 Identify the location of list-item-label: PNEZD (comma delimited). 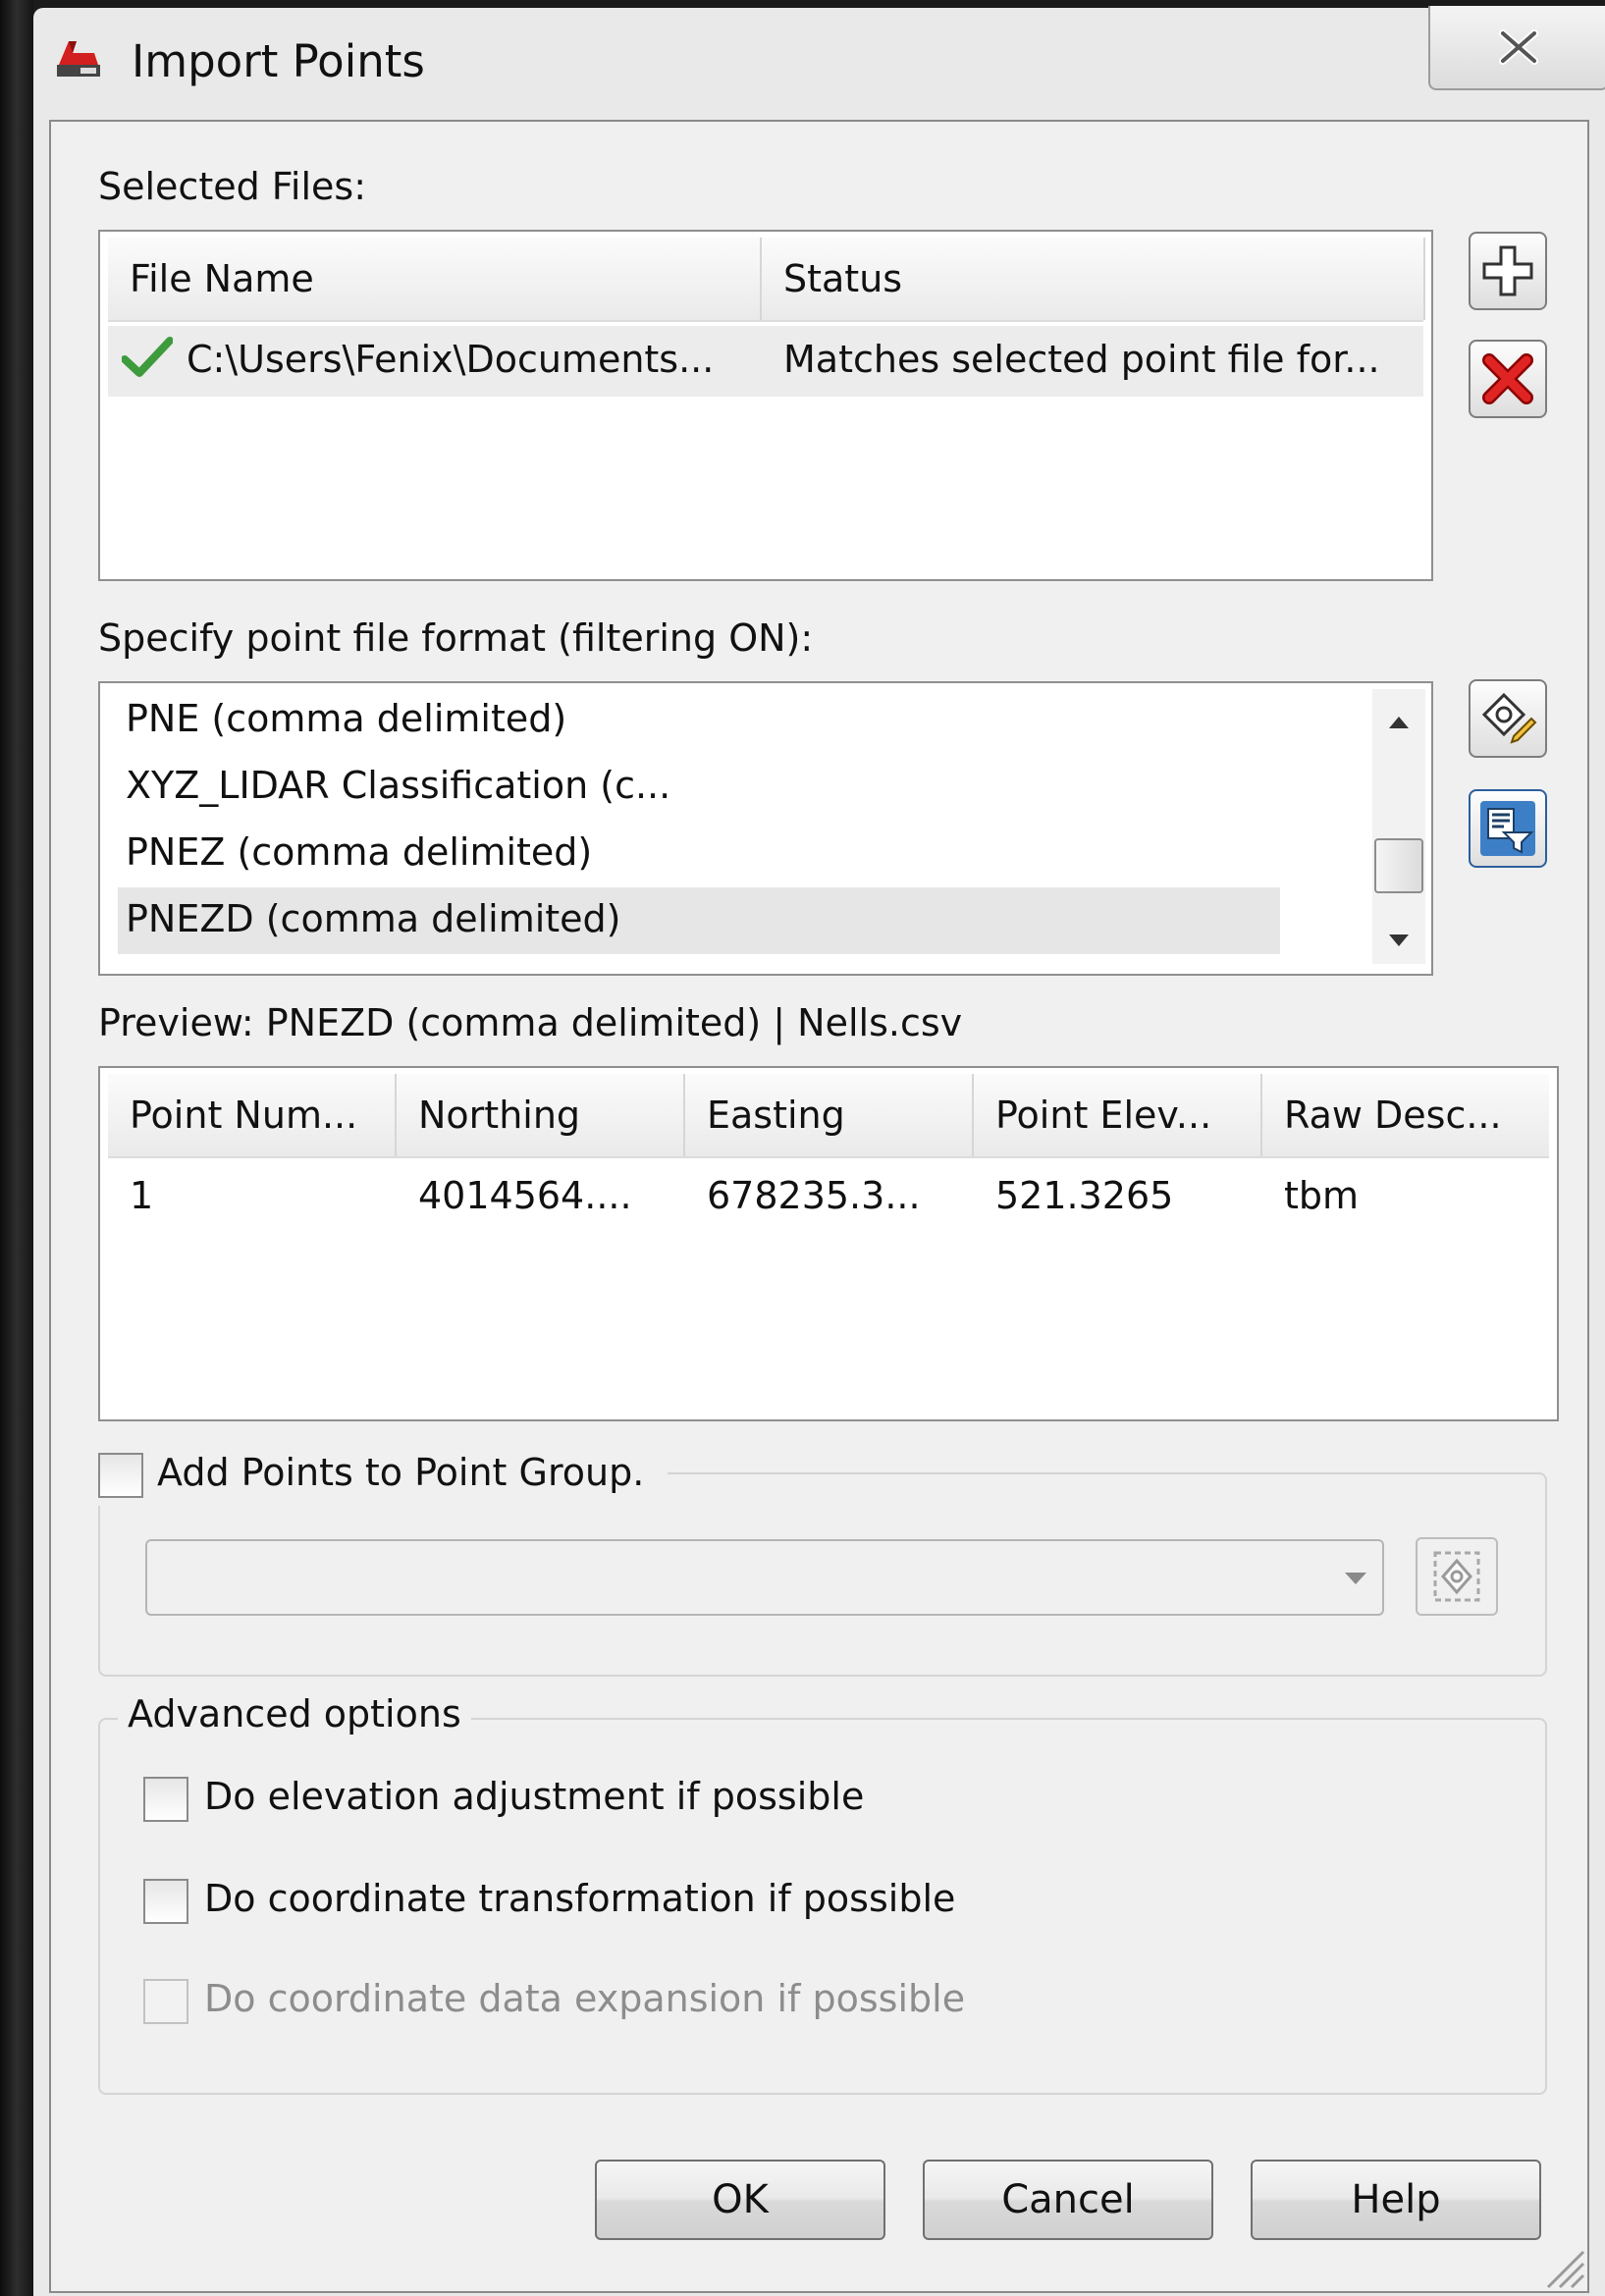
(373, 918).